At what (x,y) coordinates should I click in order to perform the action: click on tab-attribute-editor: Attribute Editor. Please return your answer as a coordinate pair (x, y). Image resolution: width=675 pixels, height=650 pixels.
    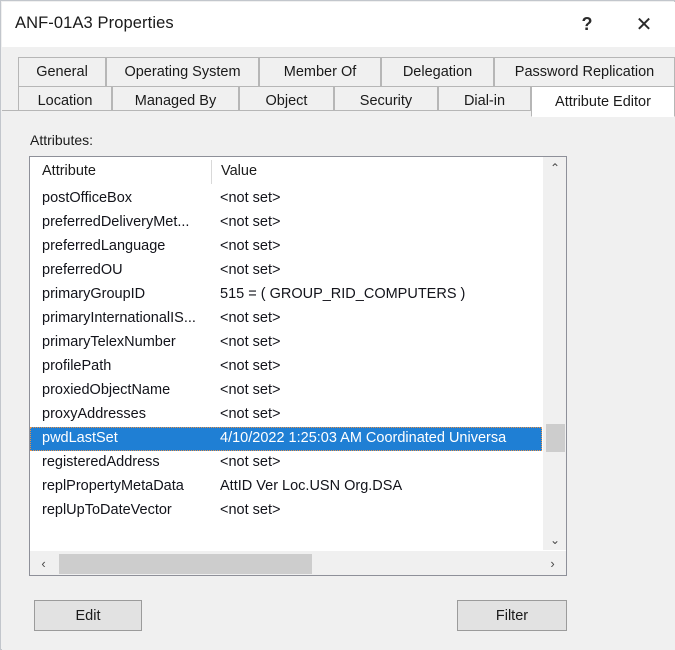
    Looking at the image, I should click on (603, 101).